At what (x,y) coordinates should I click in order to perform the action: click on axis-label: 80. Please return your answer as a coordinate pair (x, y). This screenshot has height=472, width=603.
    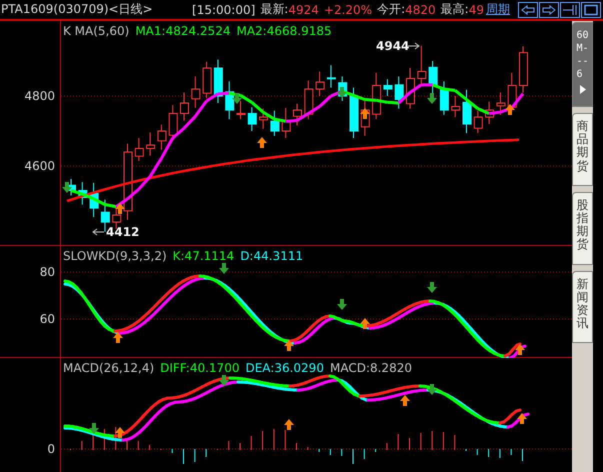
    Looking at the image, I should click on (47, 272).